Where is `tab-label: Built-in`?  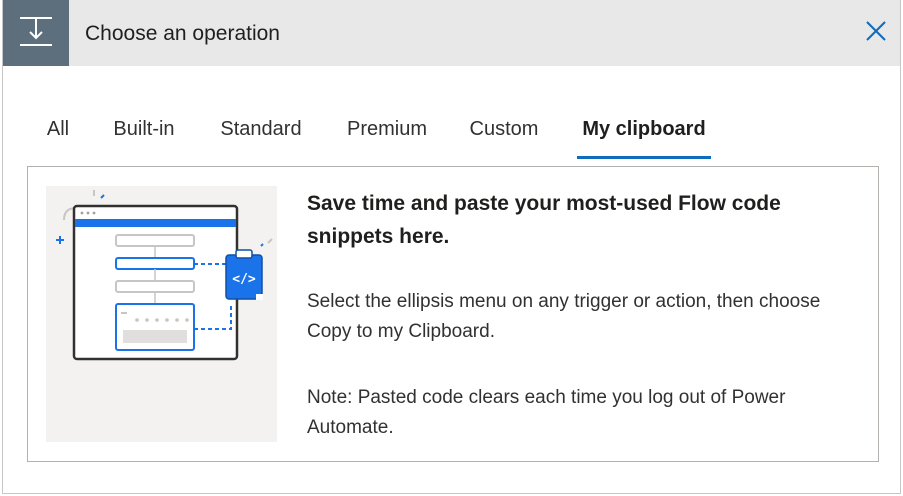 tab-label: Built-in is located at coordinates (144, 129).